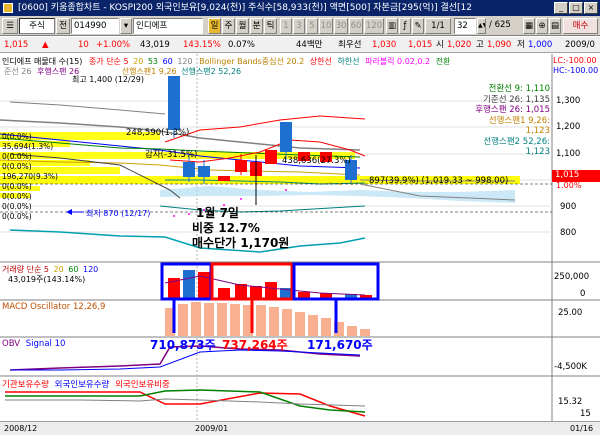 The image size is (600, 435). Describe the element at coordinates (286, 26) in the screenshot. I see `interval-1: 1` at that location.